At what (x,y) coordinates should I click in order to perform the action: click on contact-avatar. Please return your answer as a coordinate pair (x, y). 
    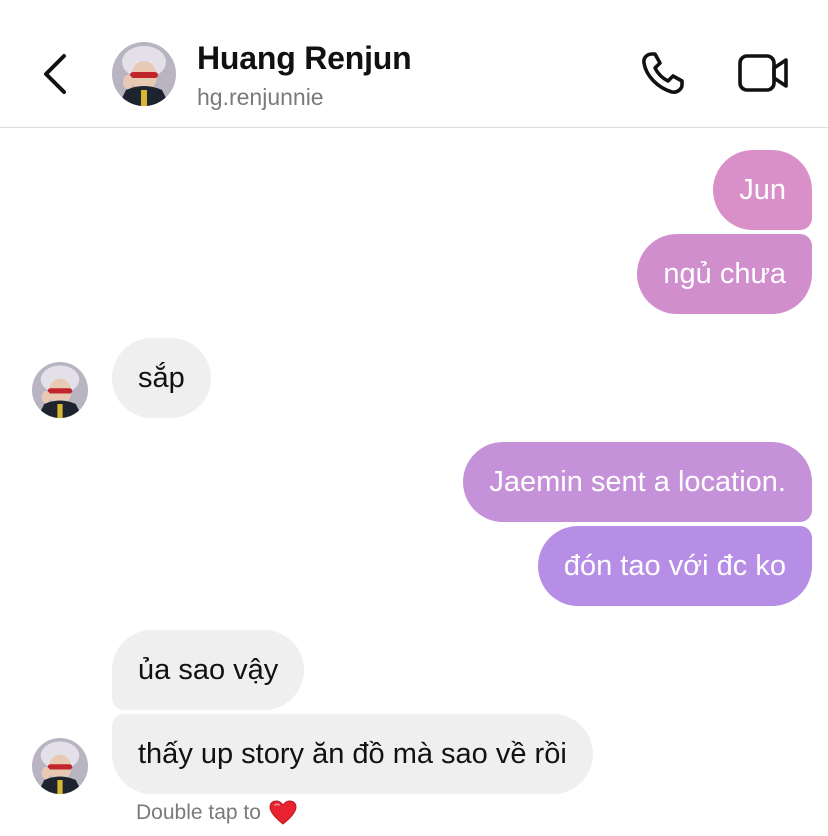
    Looking at the image, I should click on (144, 74).